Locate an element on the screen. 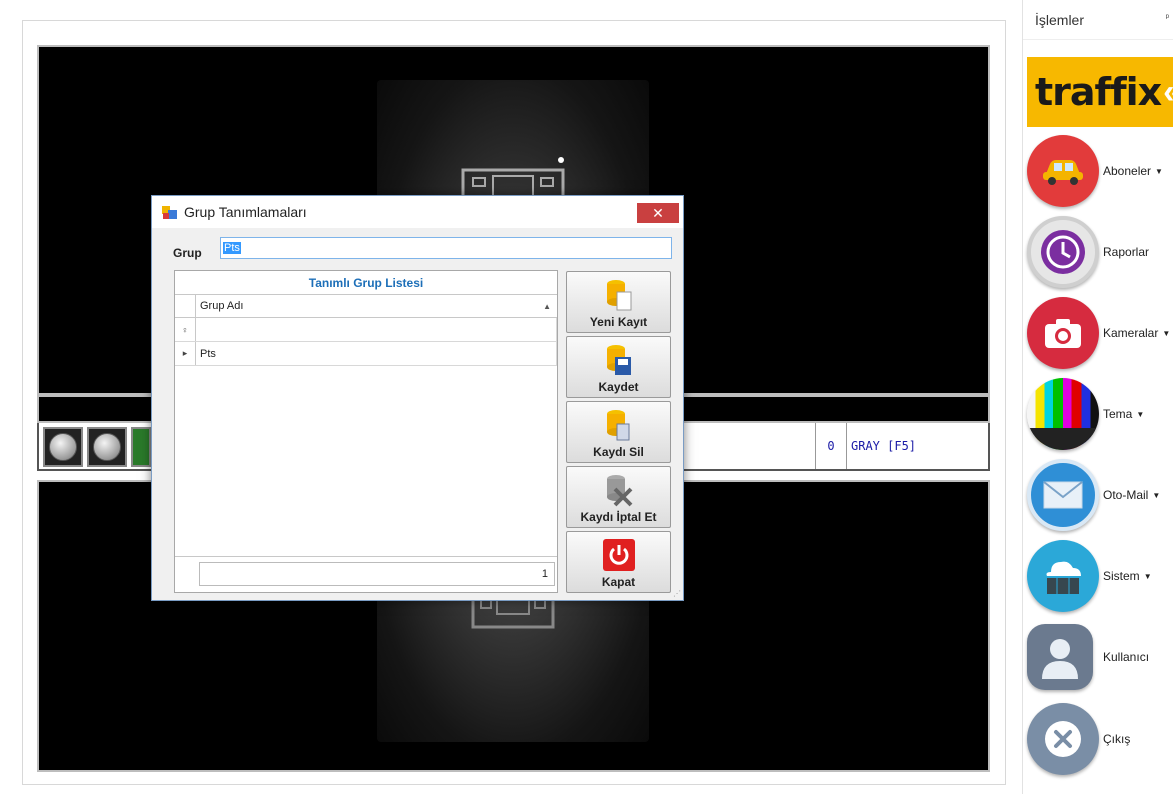 Image resolution: width=1173 pixels, height=794 pixels. sidebar-item-raporlar: Raporlar is located at coordinates (1100, 252).